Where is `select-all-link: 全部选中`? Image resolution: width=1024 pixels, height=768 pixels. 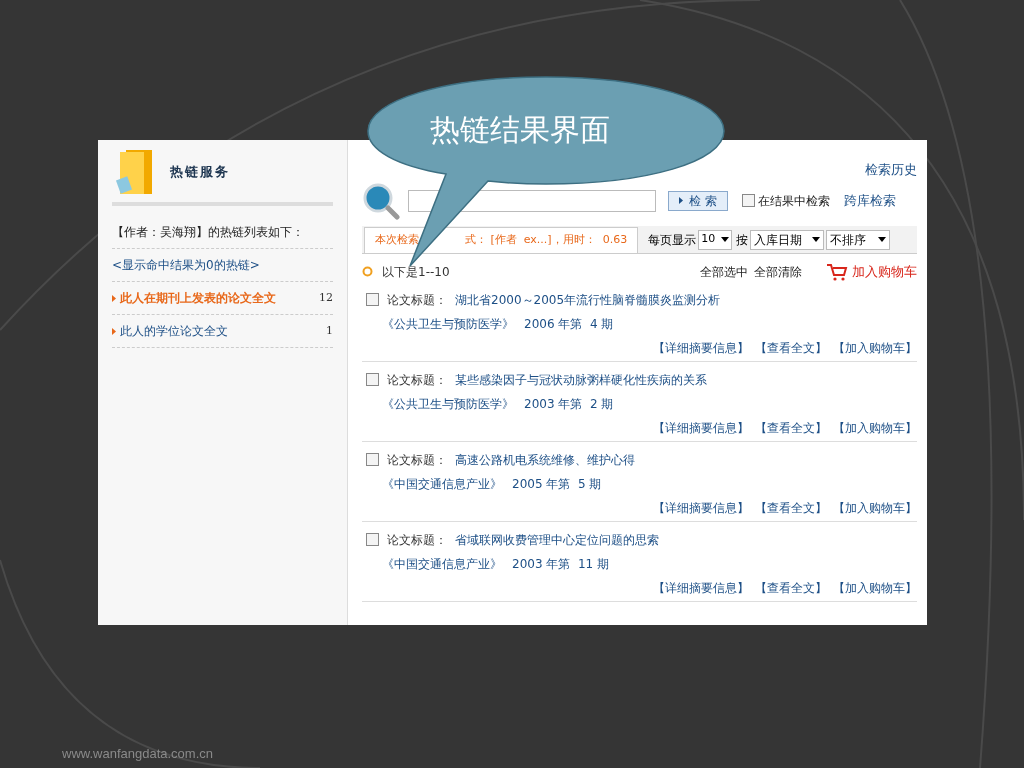 select-all-link: 全部选中 is located at coordinates (724, 271).